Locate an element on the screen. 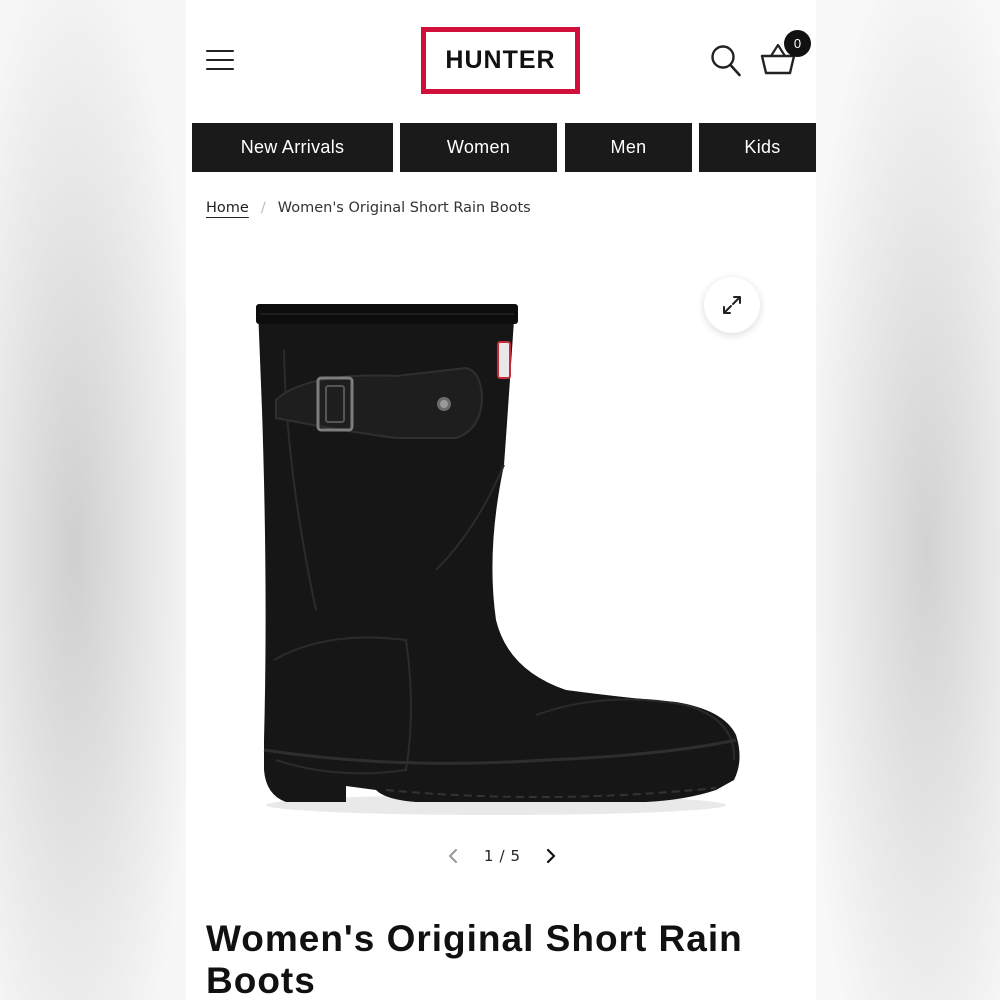 The image size is (1000, 1000). expand-icon is located at coordinates (732, 305).